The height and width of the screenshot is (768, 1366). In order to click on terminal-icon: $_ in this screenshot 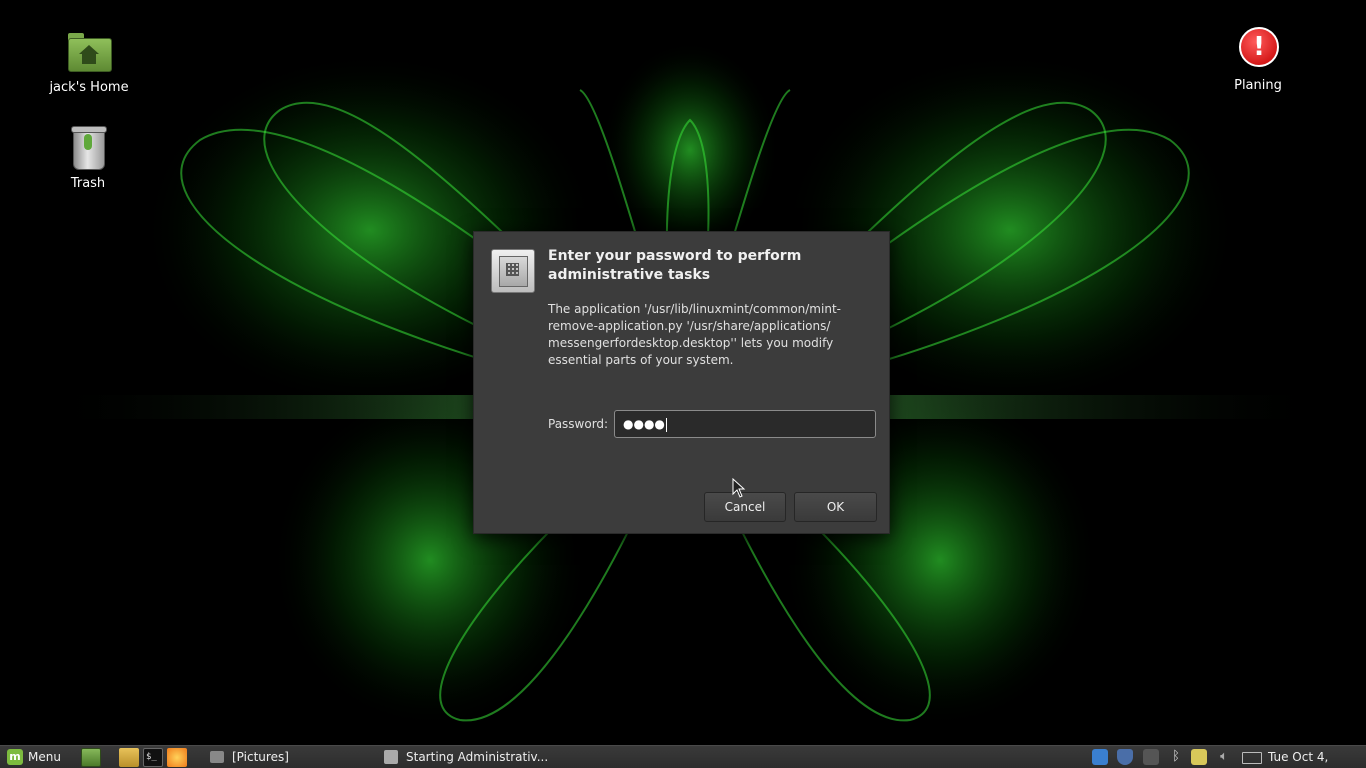, I will do `click(153, 757)`.